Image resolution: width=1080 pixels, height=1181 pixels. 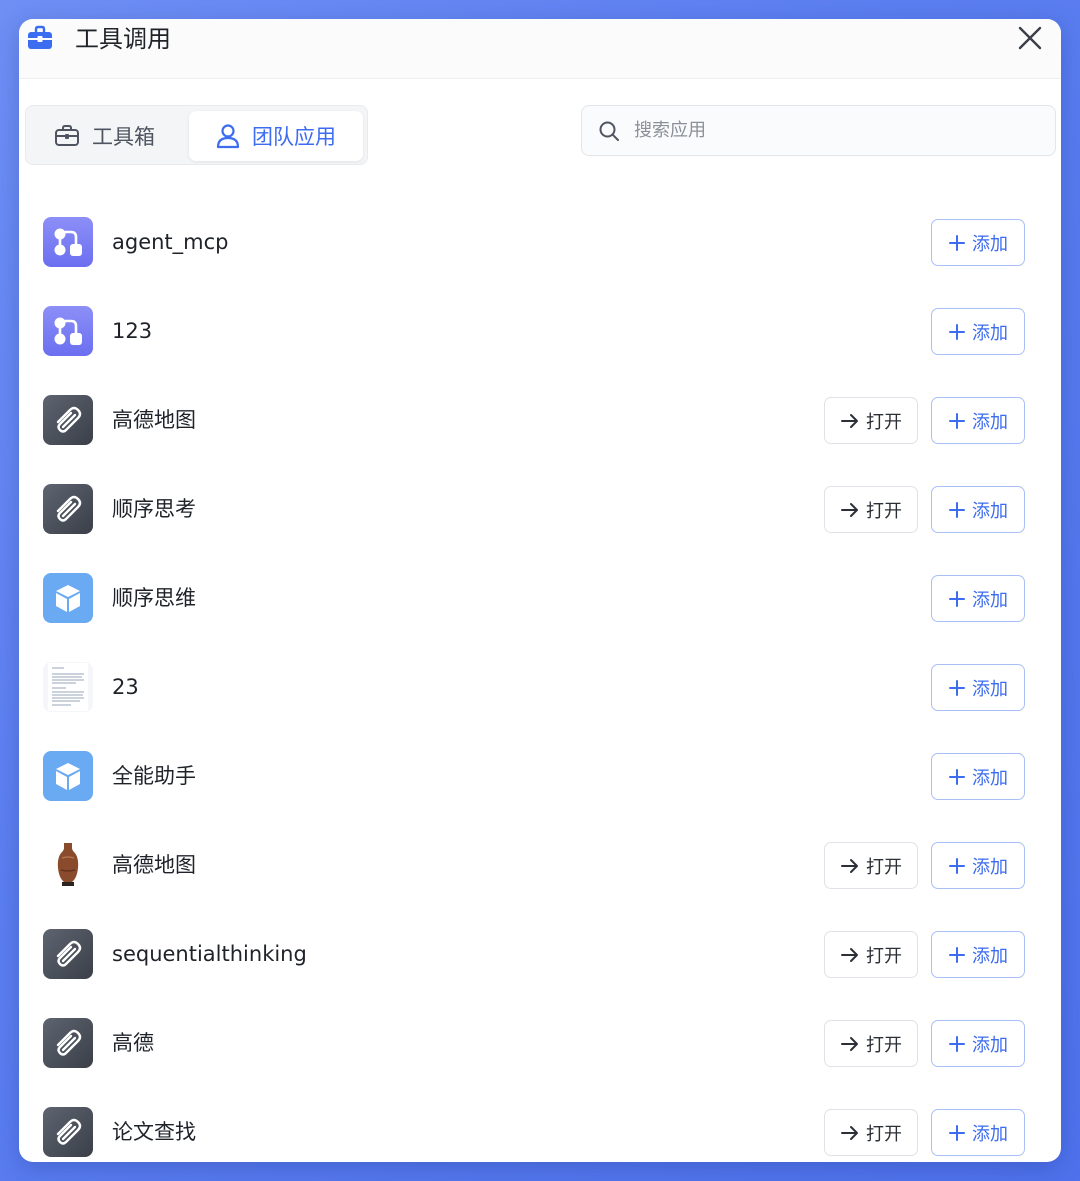 I want to click on app-row: 123 添加, so click(x=540, y=330).